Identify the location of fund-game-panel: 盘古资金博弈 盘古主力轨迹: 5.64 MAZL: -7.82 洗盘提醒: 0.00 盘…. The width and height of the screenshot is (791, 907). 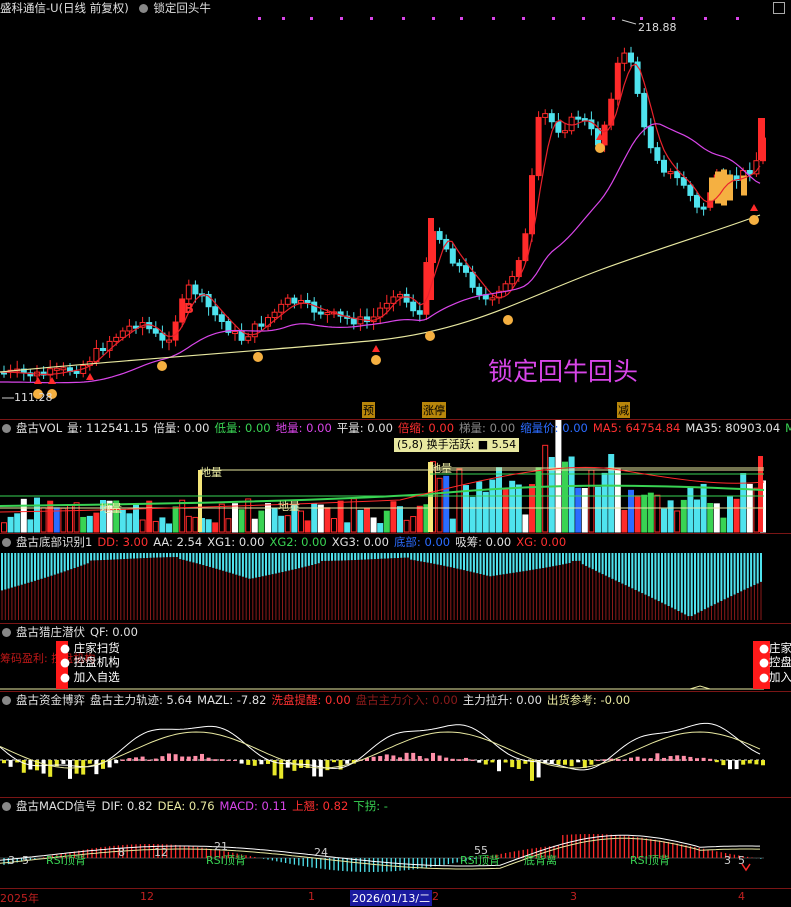
(395, 745).